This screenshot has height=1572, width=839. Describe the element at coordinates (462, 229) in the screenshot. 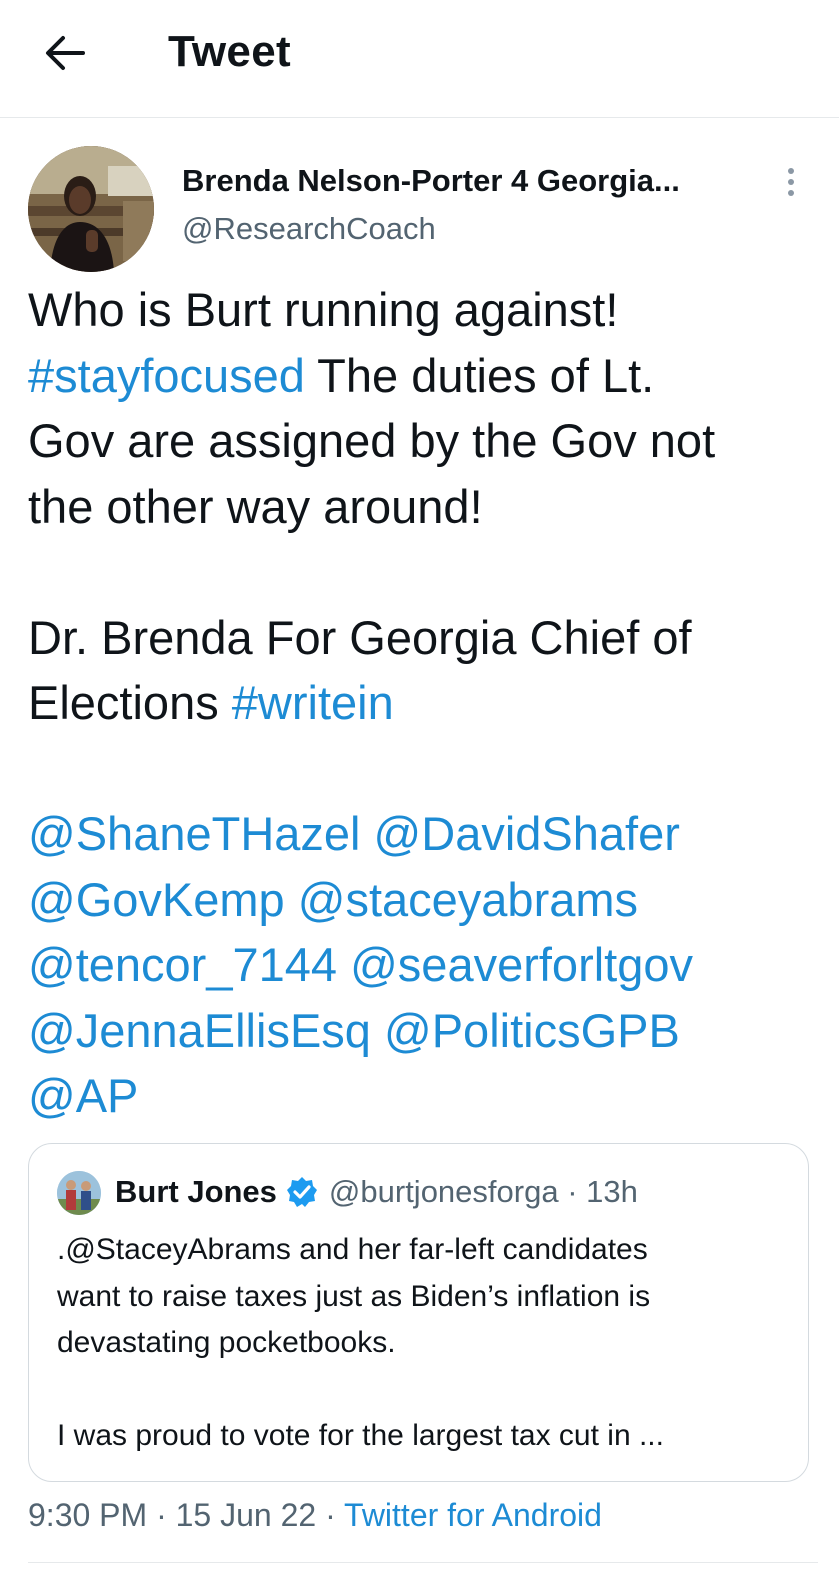

I see `author-handle: @ResearchCoach` at that location.